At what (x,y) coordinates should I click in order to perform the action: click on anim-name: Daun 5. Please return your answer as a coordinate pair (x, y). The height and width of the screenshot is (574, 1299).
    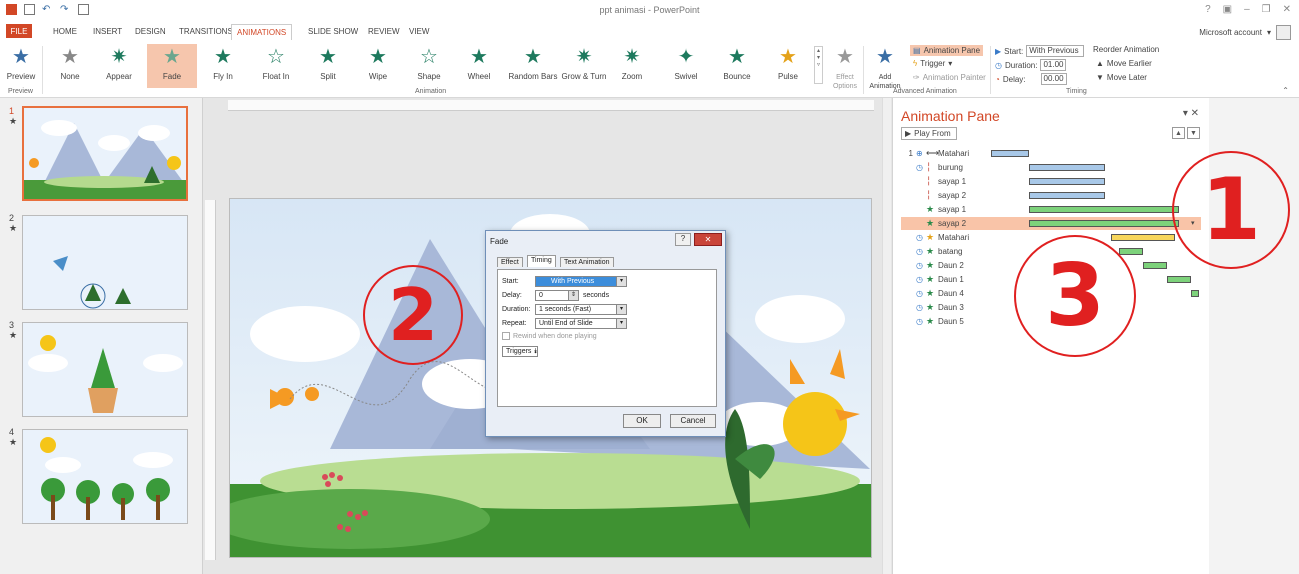
    Looking at the image, I should click on (951, 321).